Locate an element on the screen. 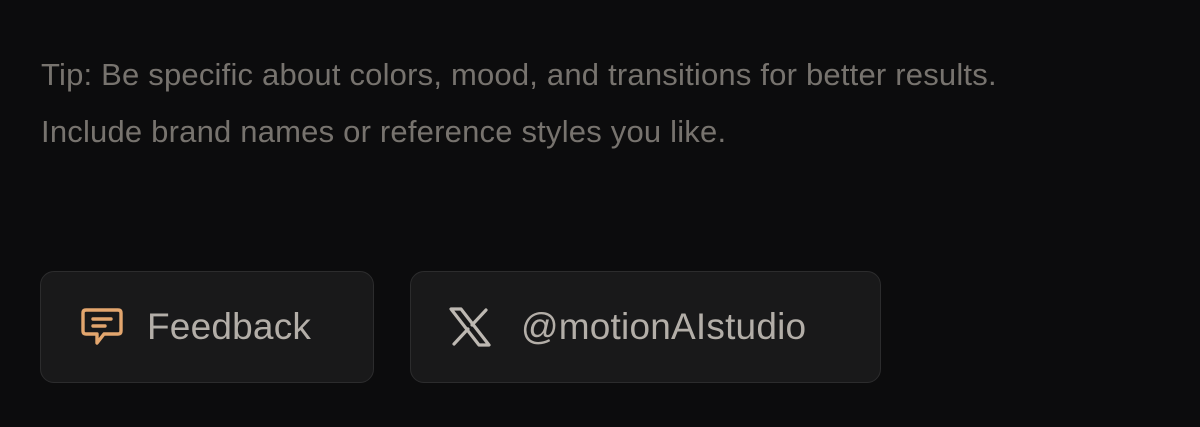 Image resolution: width=1200 pixels, height=427 pixels. x-logo-icon is located at coordinates (470, 327).